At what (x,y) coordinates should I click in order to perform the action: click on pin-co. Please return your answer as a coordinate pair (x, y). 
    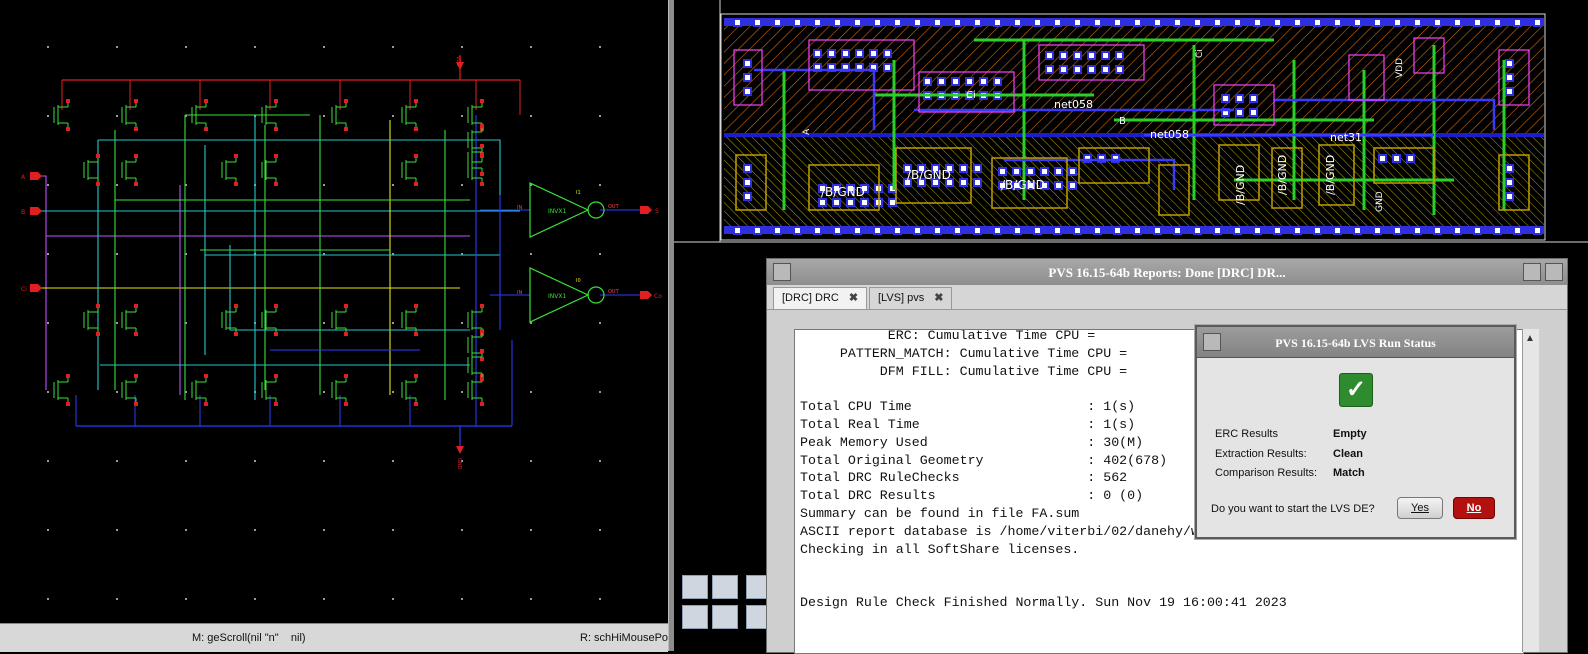
    Looking at the image, I should click on (646, 295).